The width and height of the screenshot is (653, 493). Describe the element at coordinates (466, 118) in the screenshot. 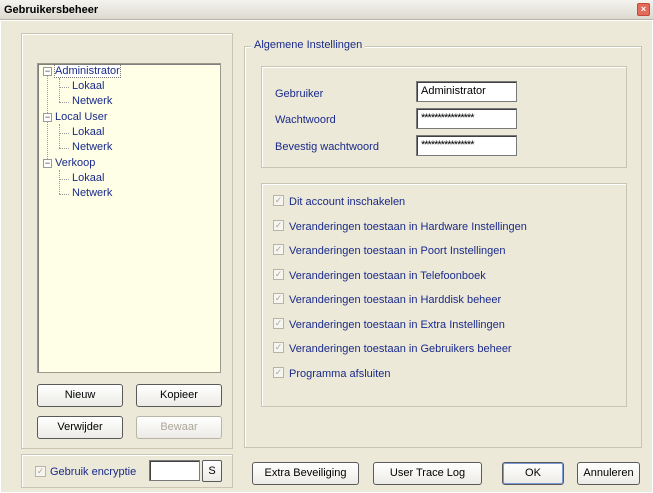

I see `password-field: ****************` at that location.